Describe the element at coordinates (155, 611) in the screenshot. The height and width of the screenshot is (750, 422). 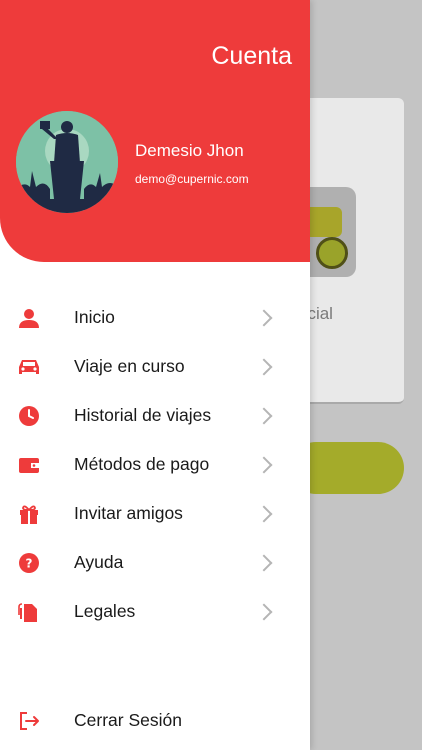
I see `menu-item-legales: Legales` at that location.